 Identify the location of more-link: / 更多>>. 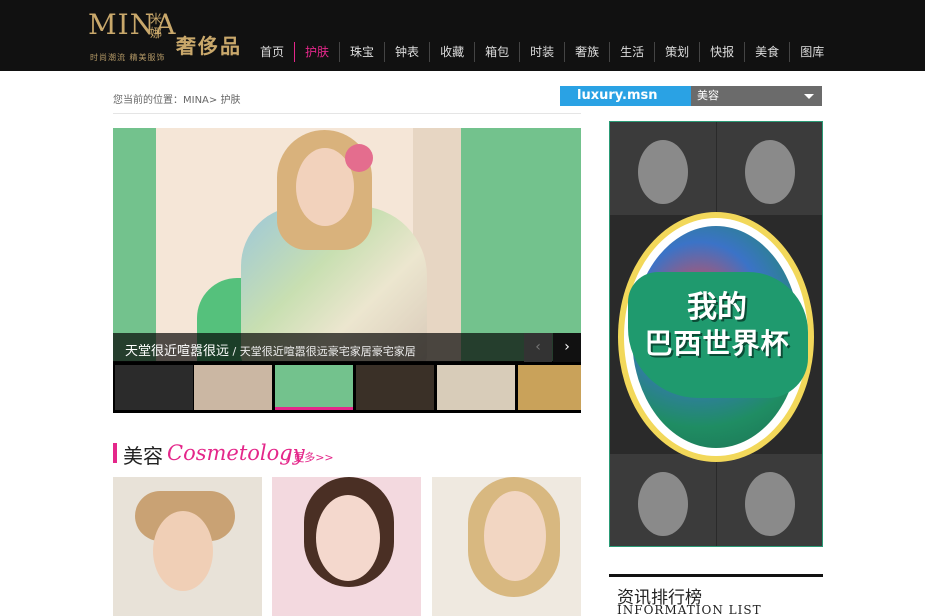
(310, 457).